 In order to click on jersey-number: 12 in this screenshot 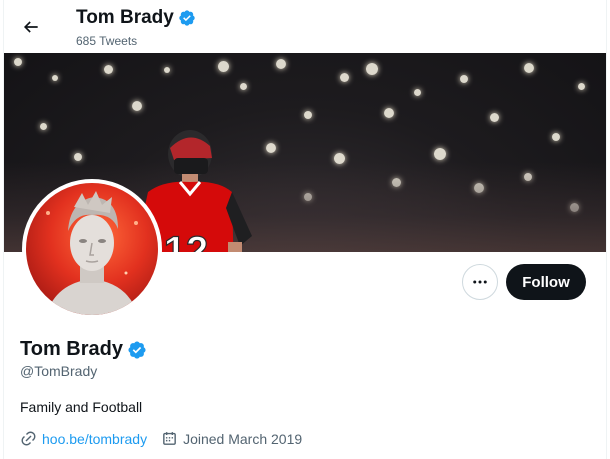, I will do `click(186, 240)`.